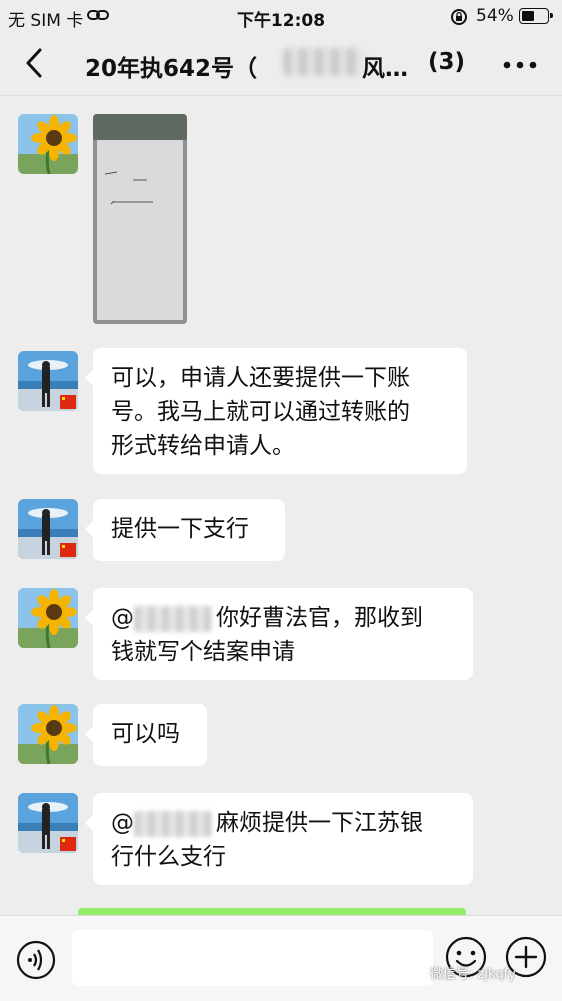  What do you see at coordinates (140, 219) in the screenshot?
I see `image-message` at bounding box center [140, 219].